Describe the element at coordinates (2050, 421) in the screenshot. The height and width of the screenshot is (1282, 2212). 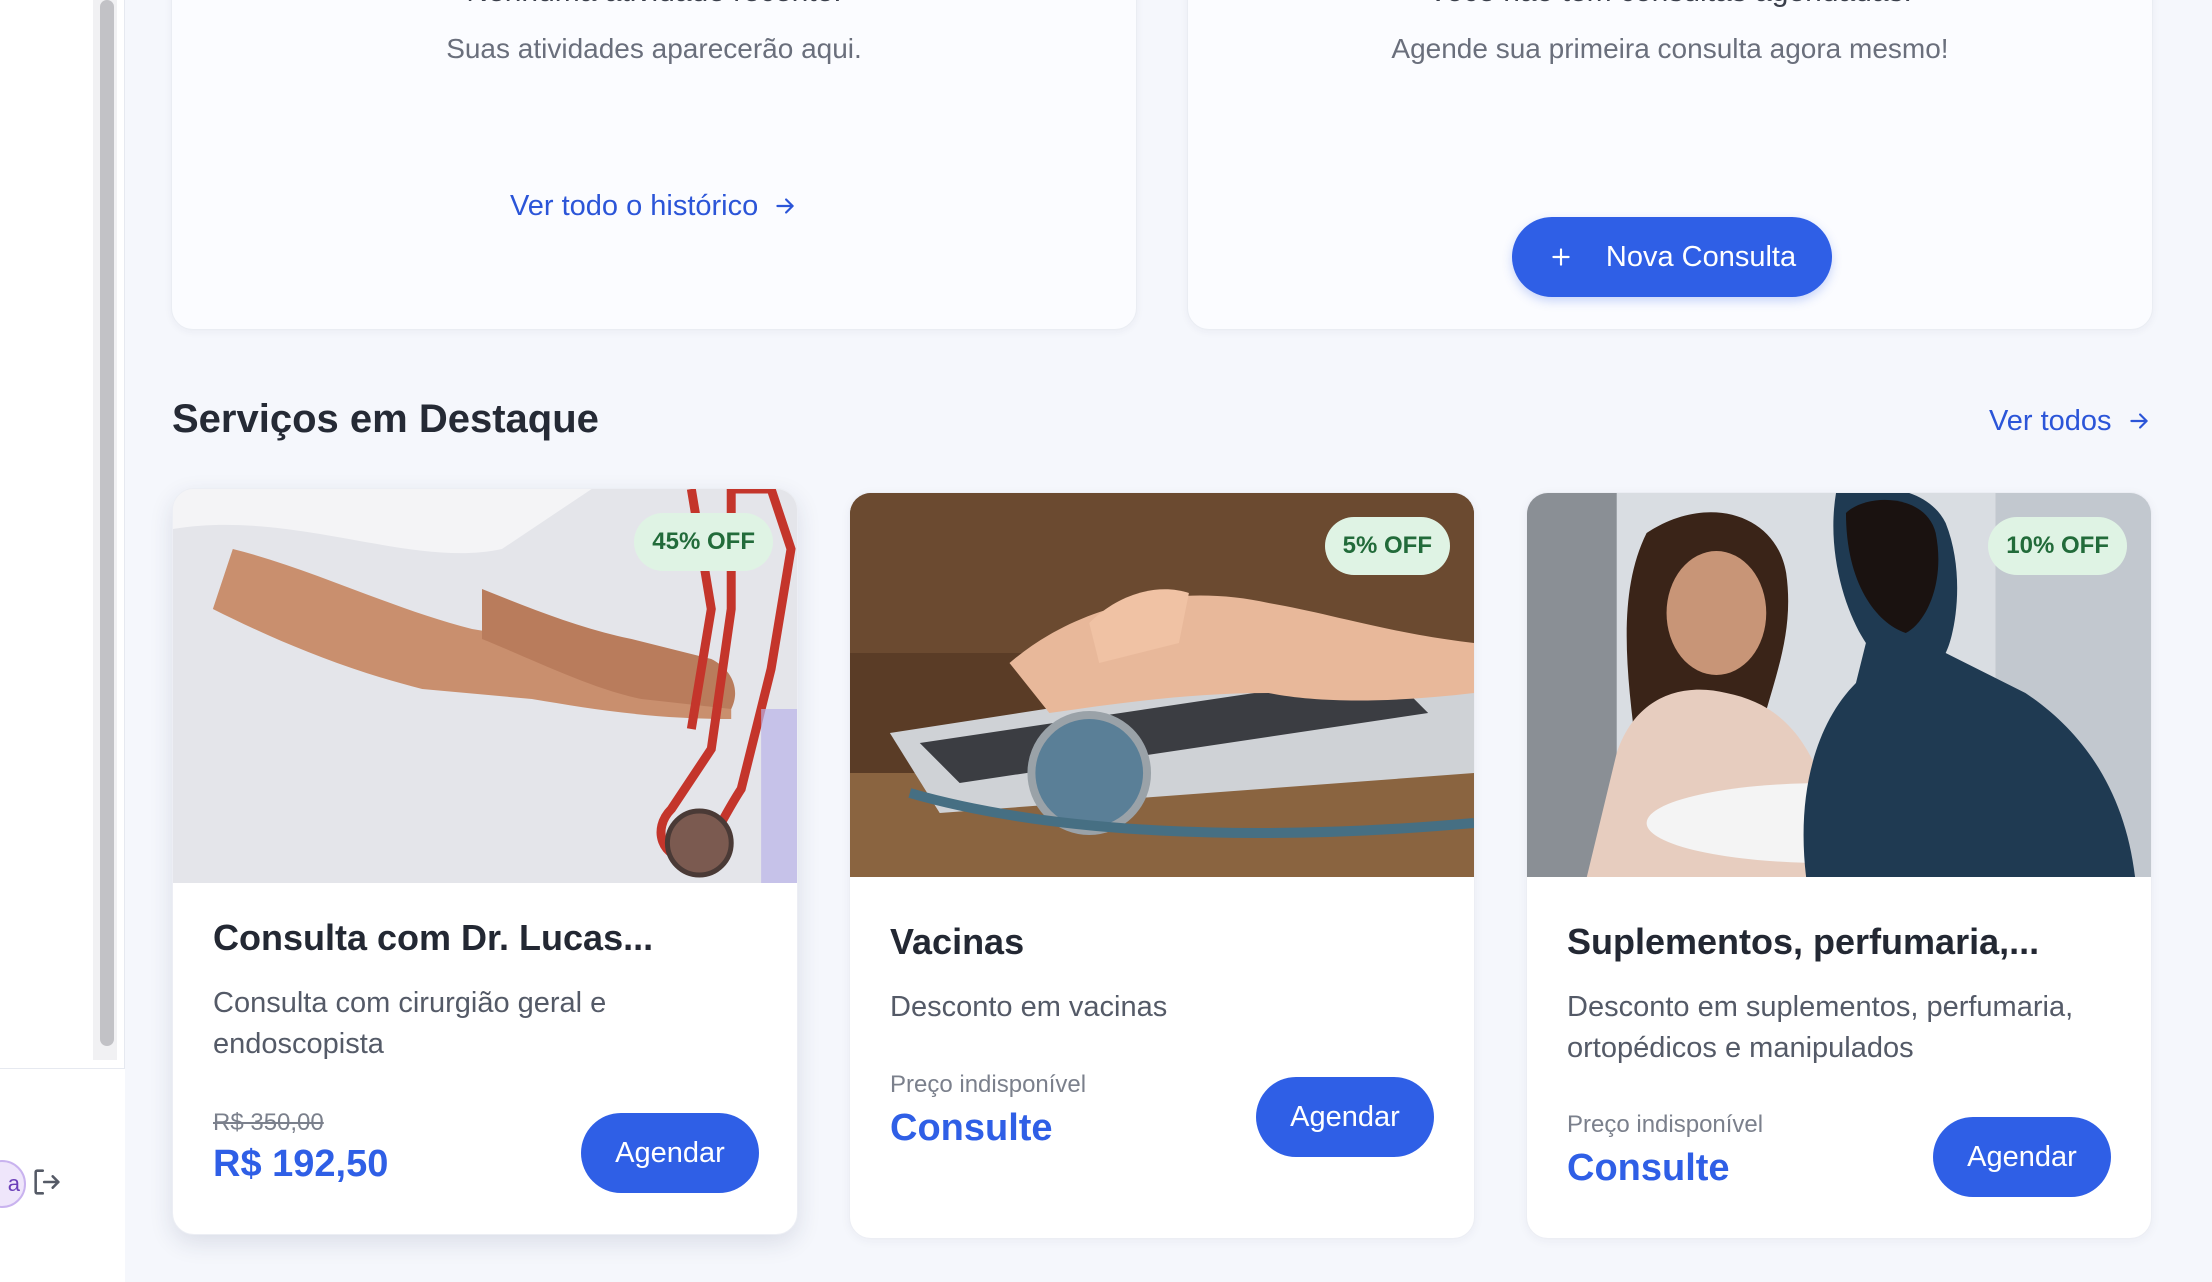
I see `see-all-label: Ver todos` at that location.